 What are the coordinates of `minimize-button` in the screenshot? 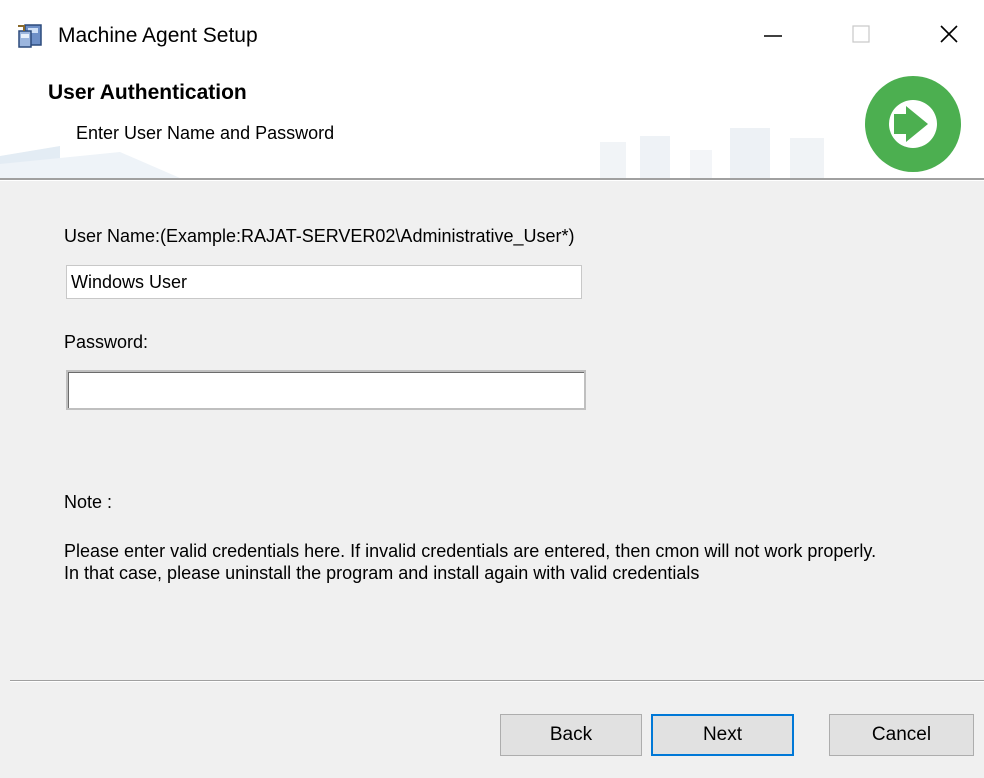 It's located at (773, 34).